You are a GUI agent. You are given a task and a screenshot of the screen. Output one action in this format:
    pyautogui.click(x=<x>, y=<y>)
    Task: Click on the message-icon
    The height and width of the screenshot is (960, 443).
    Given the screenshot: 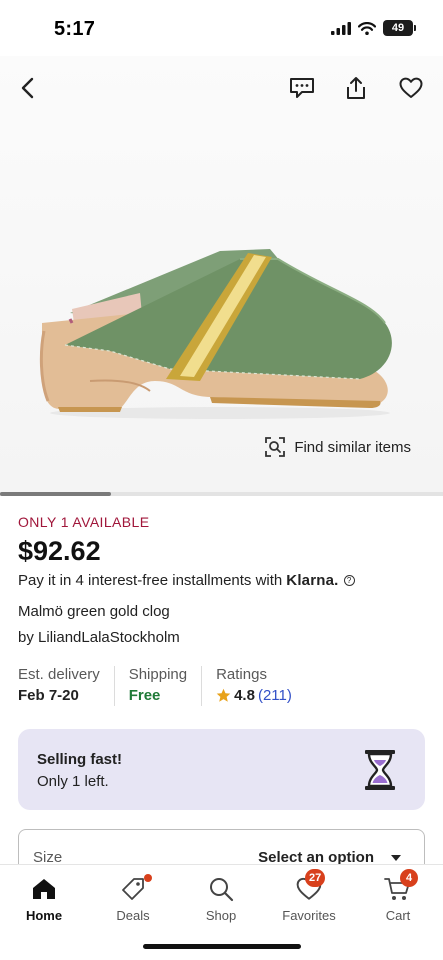 What is the action you would take?
    pyautogui.click(x=302, y=88)
    